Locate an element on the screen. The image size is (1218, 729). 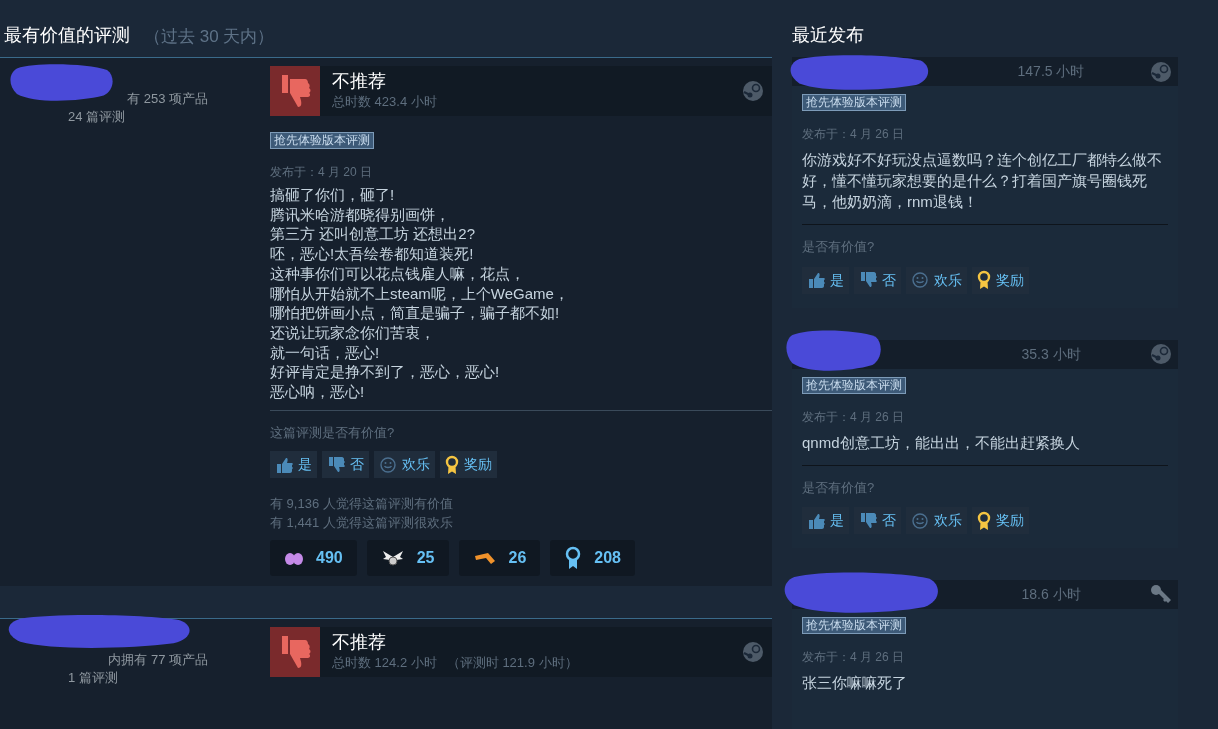
review-count: 24 篇评测 is located at coordinates (97, 116).